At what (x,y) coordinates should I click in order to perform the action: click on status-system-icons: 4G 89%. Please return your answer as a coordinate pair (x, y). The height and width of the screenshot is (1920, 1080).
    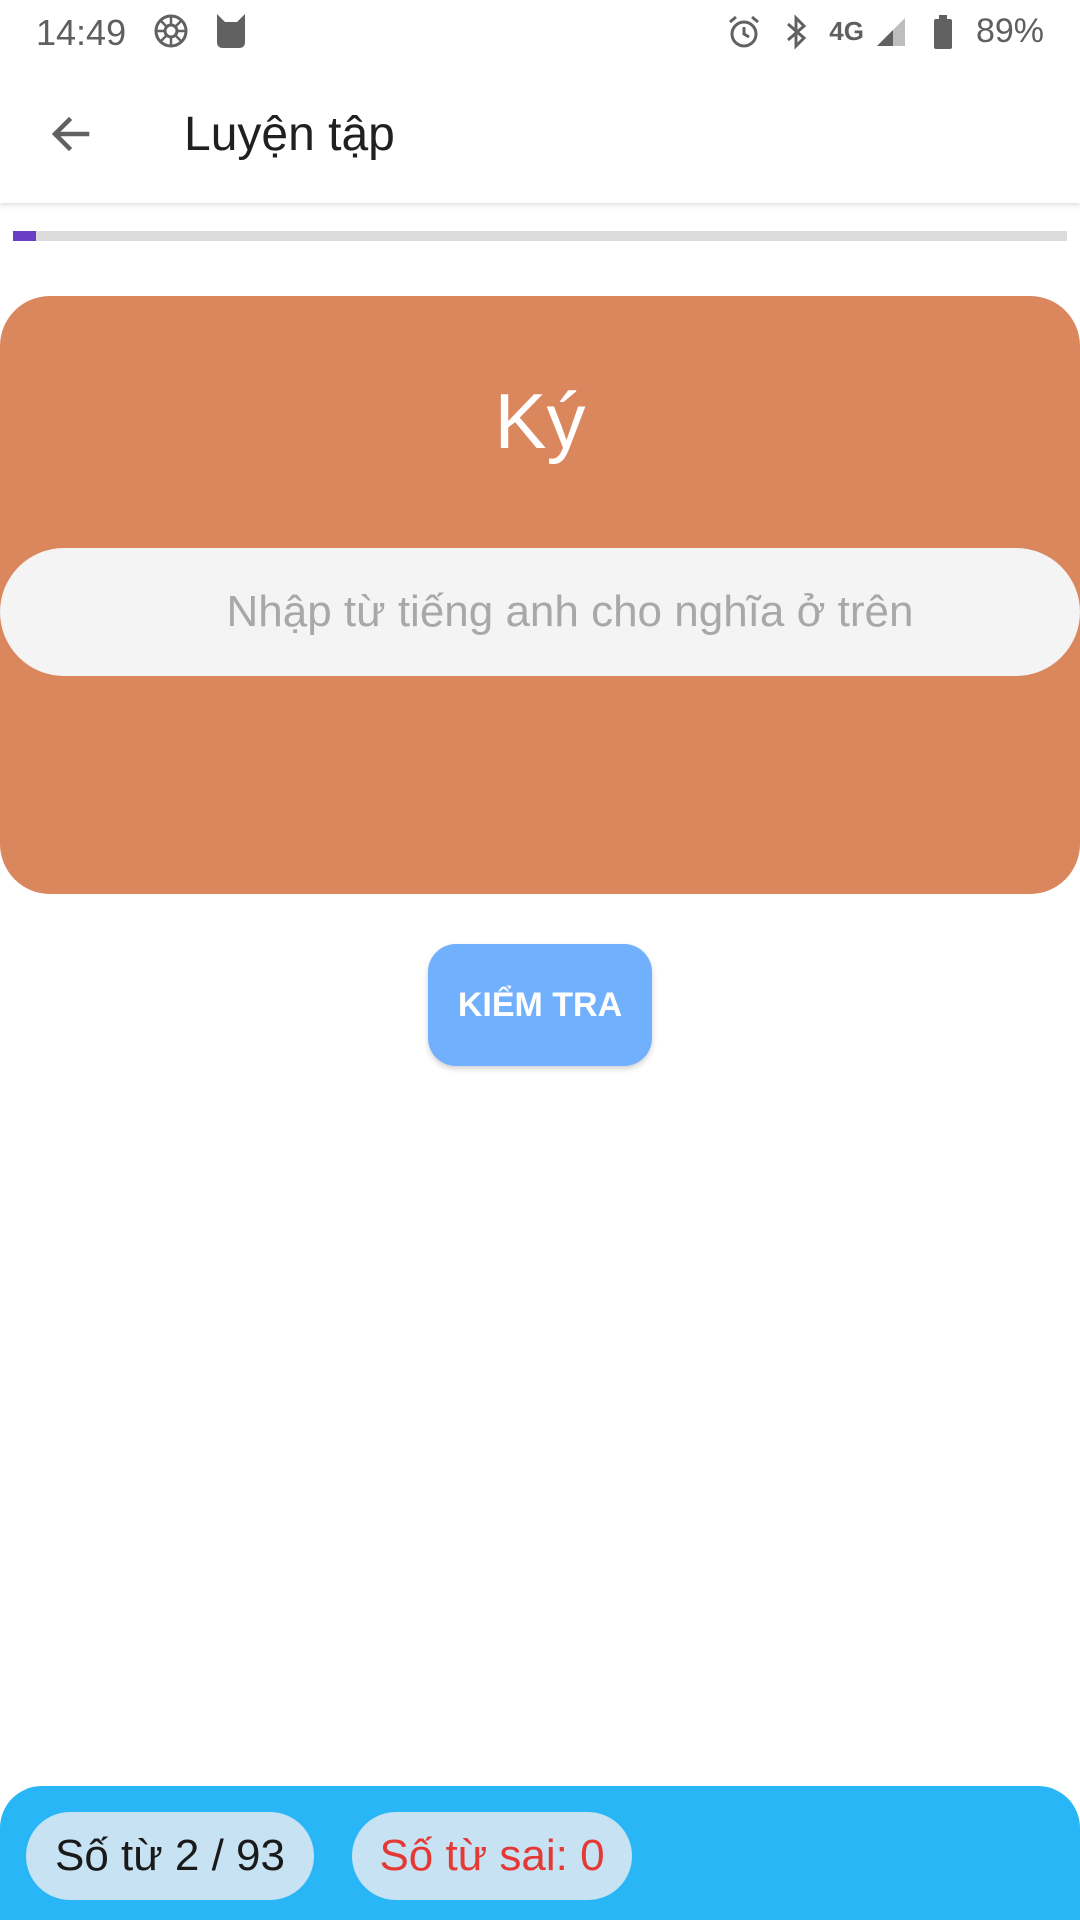
    Looking at the image, I should click on (884, 31).